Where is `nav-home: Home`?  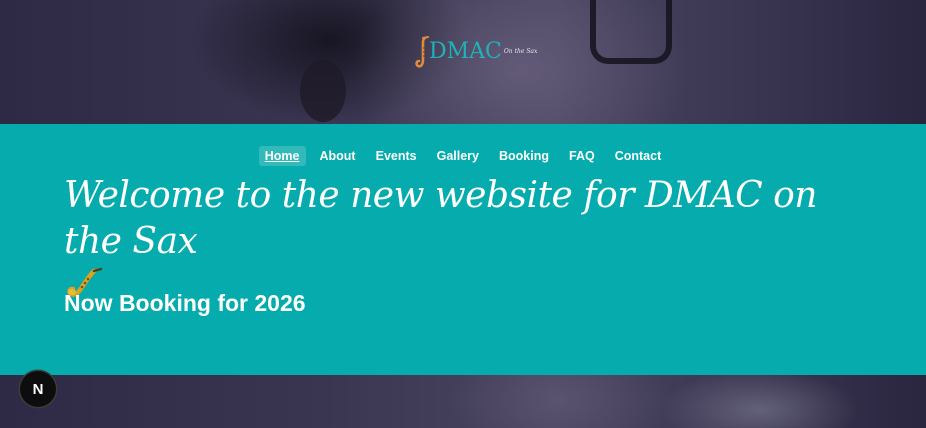
nav-home: Home is located at coordinates (282, 156).